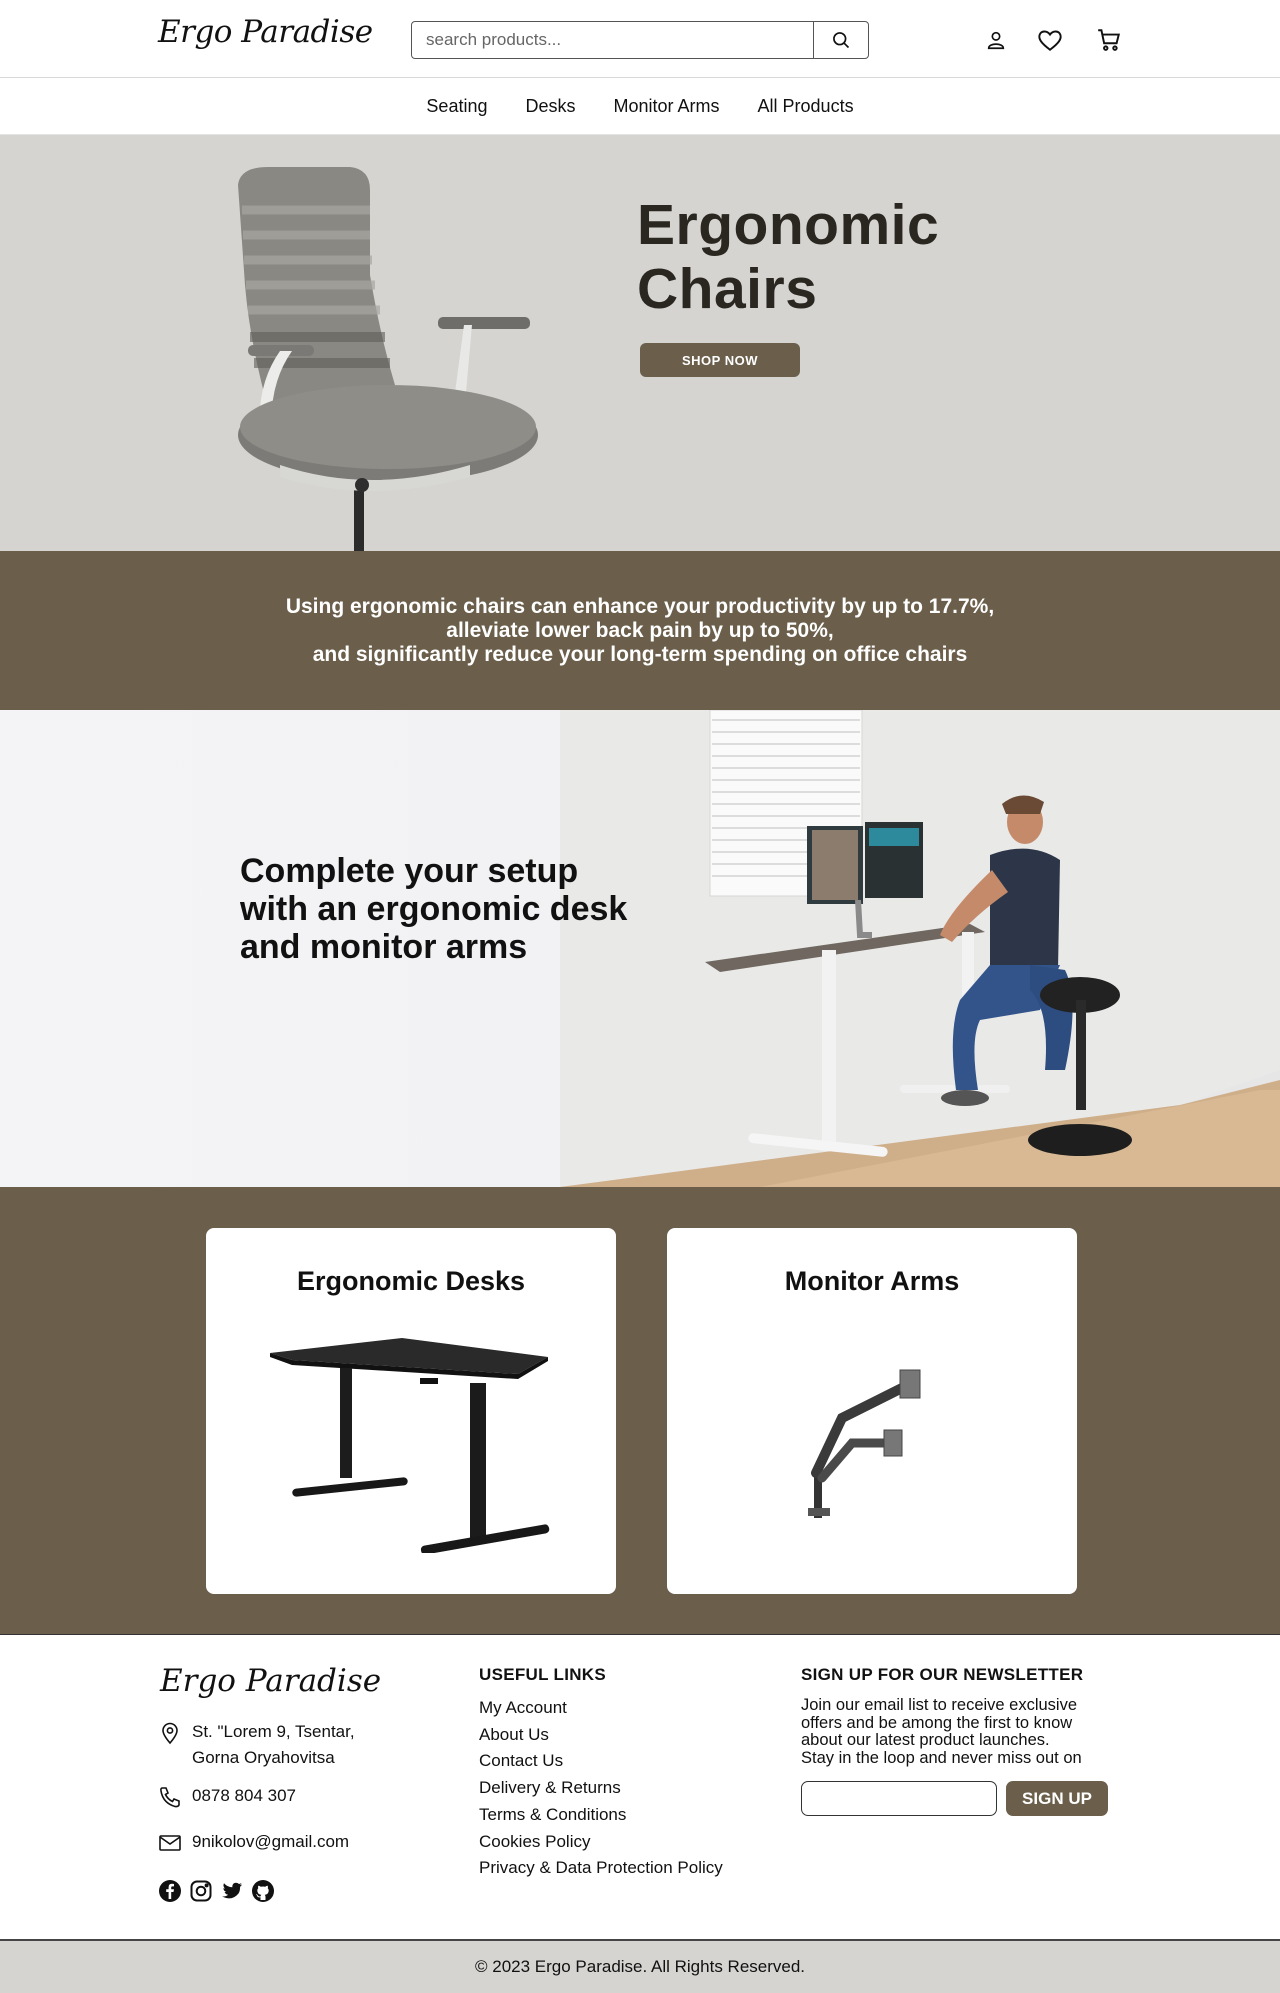 The width and height of the screenshot is (1280, 1993). Describe the element at coordinates (270, 1842) in the screenshot. I see `email-address: 9nikolov@gmail.com` at that location.